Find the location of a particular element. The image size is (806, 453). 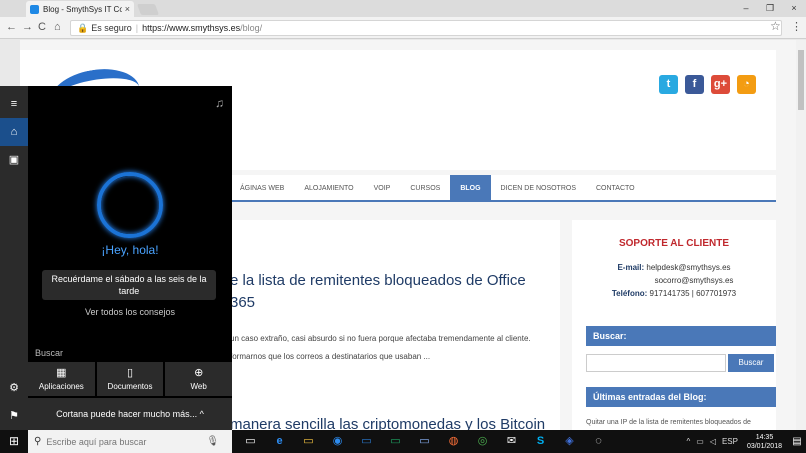

nav-item-paginas-web: ÁGINAS WEB is located at coordinates (262, 187).